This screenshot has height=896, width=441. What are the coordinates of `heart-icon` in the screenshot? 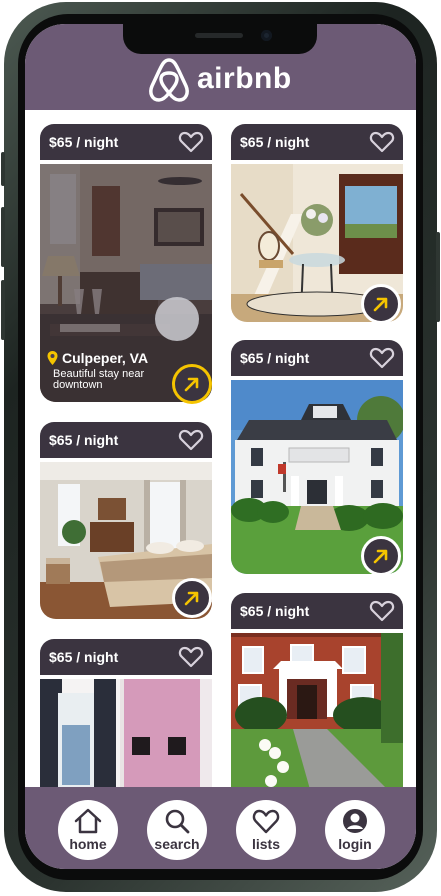 It's located at (266, 821).